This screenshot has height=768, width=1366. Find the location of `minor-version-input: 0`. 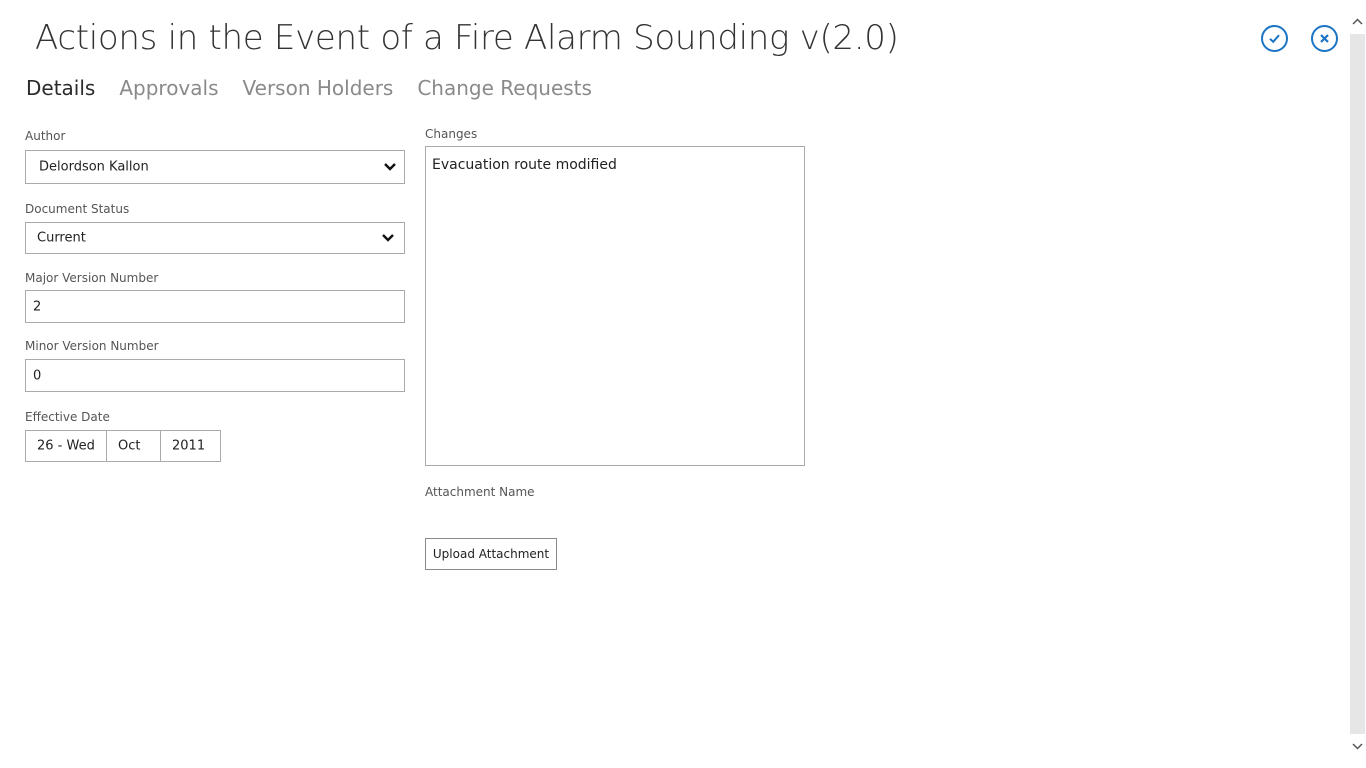

minor-version-input: 0 is located at coordinates (215, 375).